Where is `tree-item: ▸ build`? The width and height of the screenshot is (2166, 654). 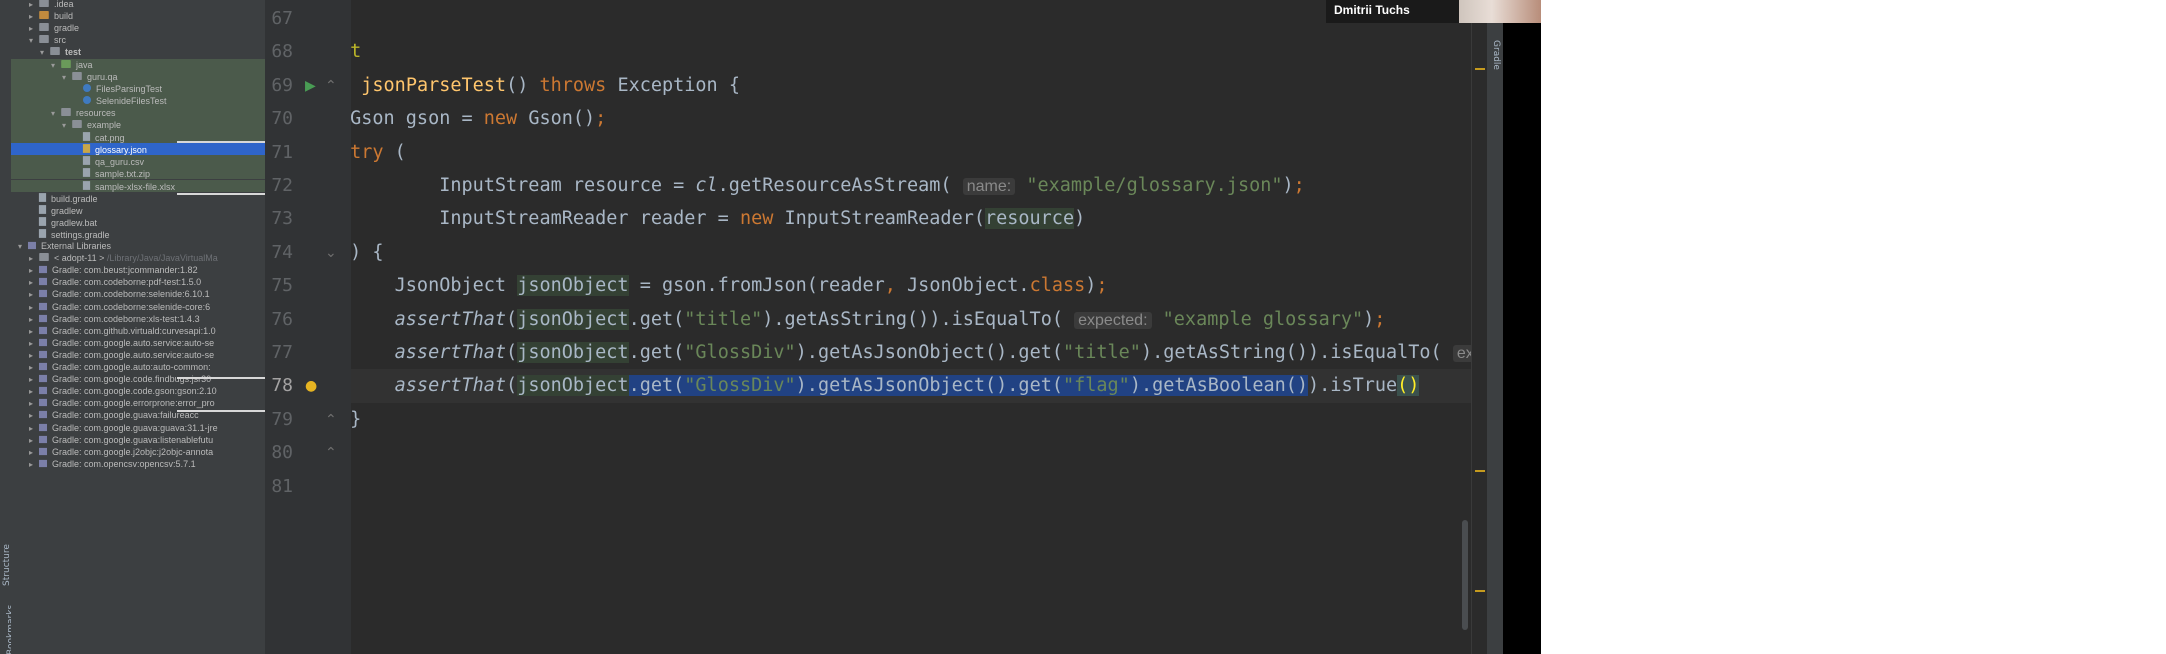 tree-item: ▸ build is located at coordinates (138, 16).